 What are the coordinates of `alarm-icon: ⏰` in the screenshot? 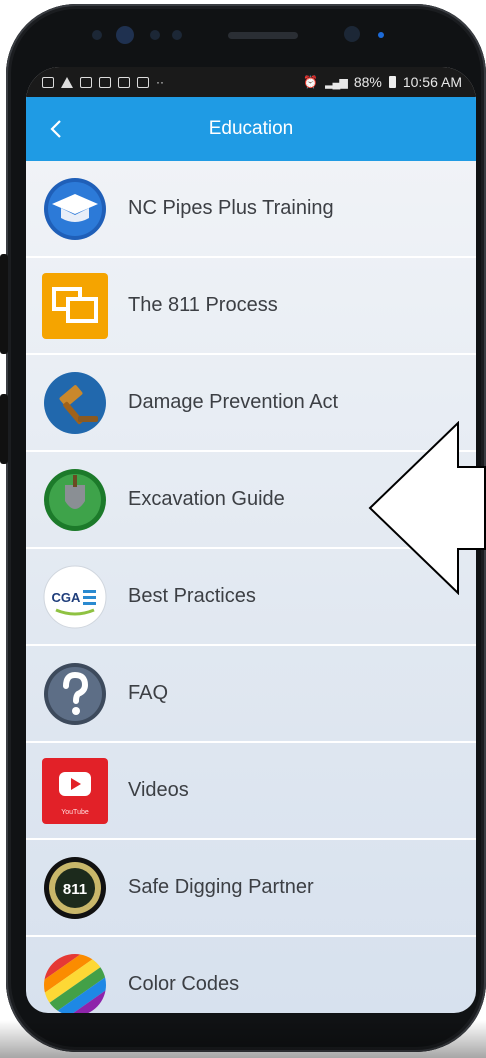 It's located at (311, 82).